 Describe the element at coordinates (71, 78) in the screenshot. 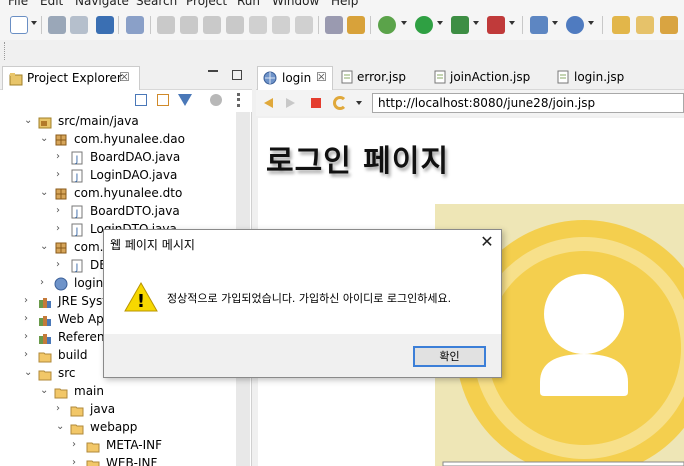

I see `project-explorer-tab: Project Explorer ☒` at that location.